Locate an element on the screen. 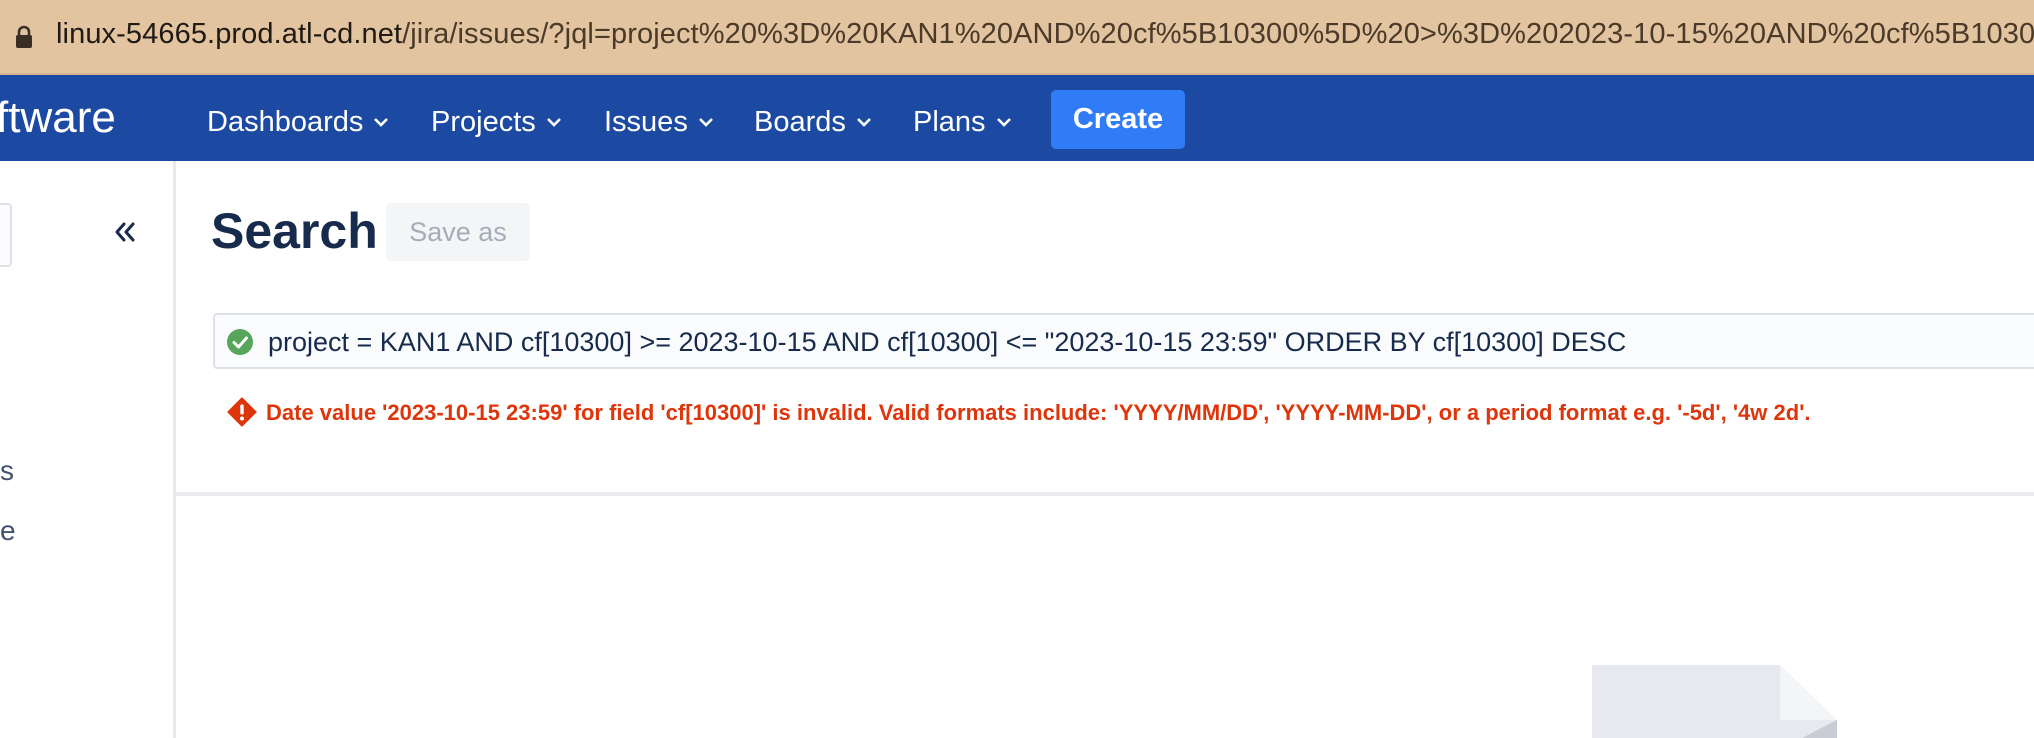  url-host: linux-54665.prod.atl-cd.net is located at coordinates (229, 34).